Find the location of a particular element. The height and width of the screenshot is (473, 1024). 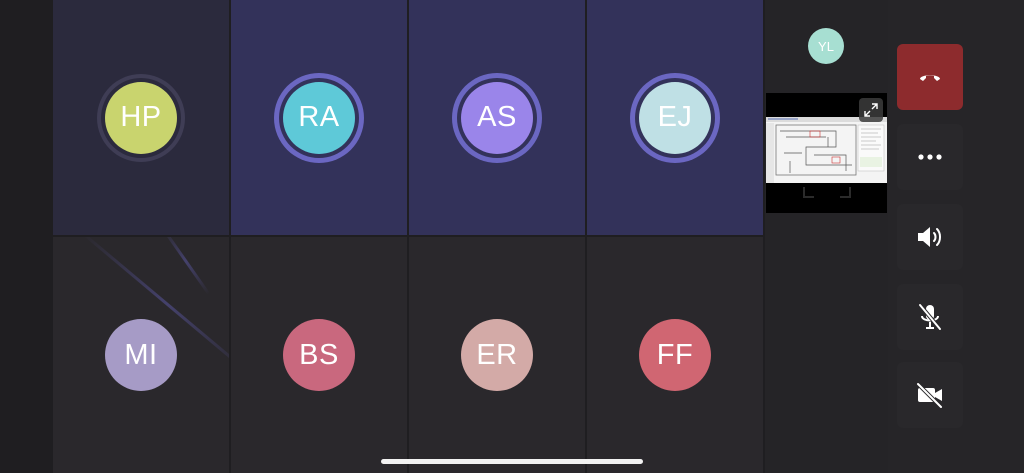

mute-button is located at coordinates (930, 317).